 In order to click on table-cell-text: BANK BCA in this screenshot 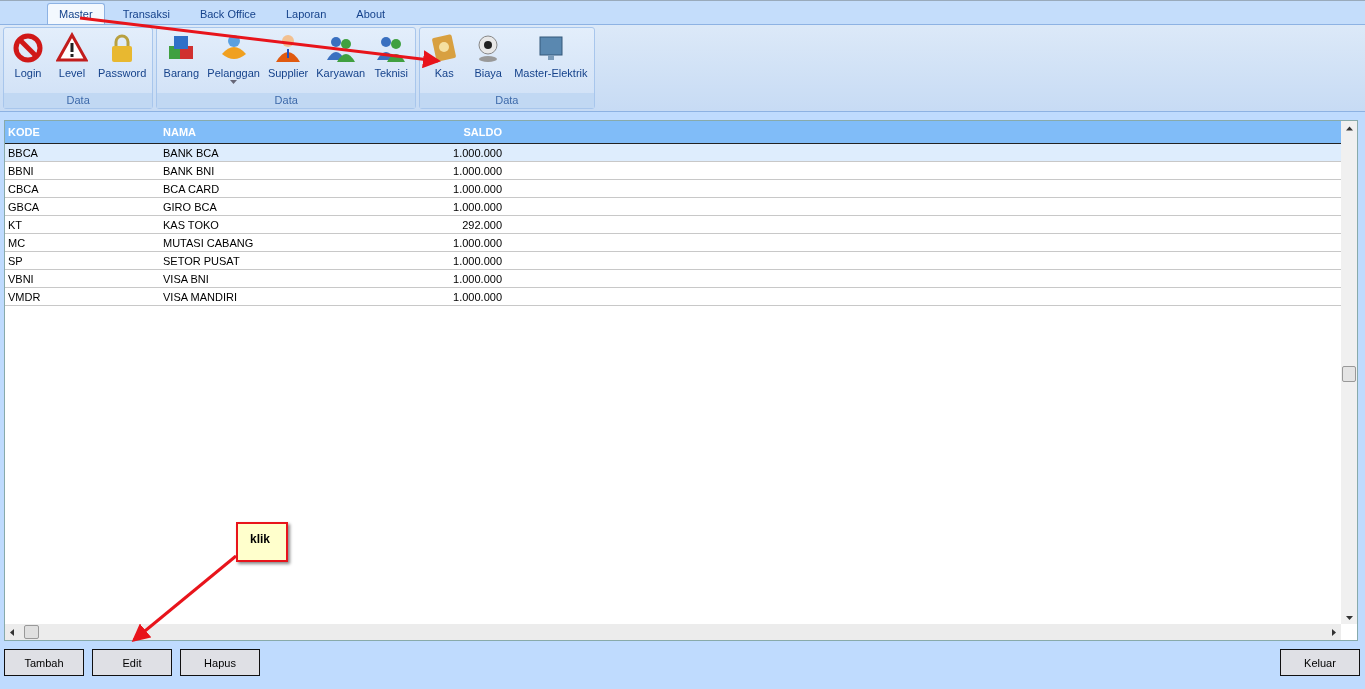, I will do `click(191, 152)`.